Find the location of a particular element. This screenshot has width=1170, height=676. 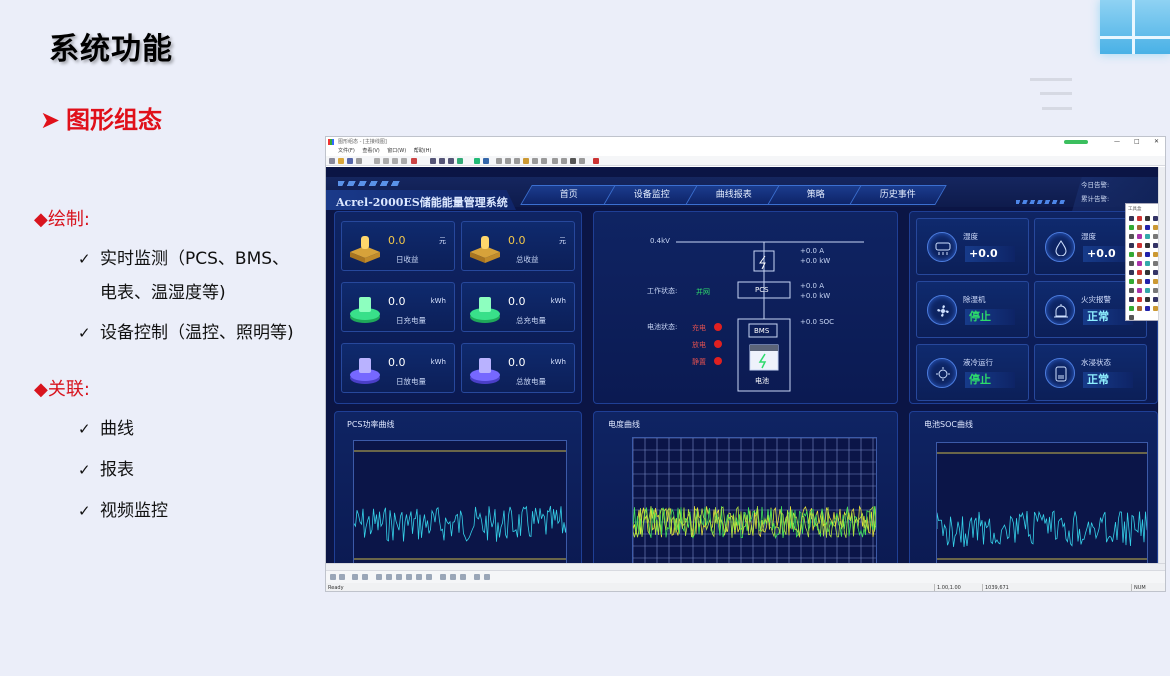

zoom-in-icon is located at coordinates (433, 161).